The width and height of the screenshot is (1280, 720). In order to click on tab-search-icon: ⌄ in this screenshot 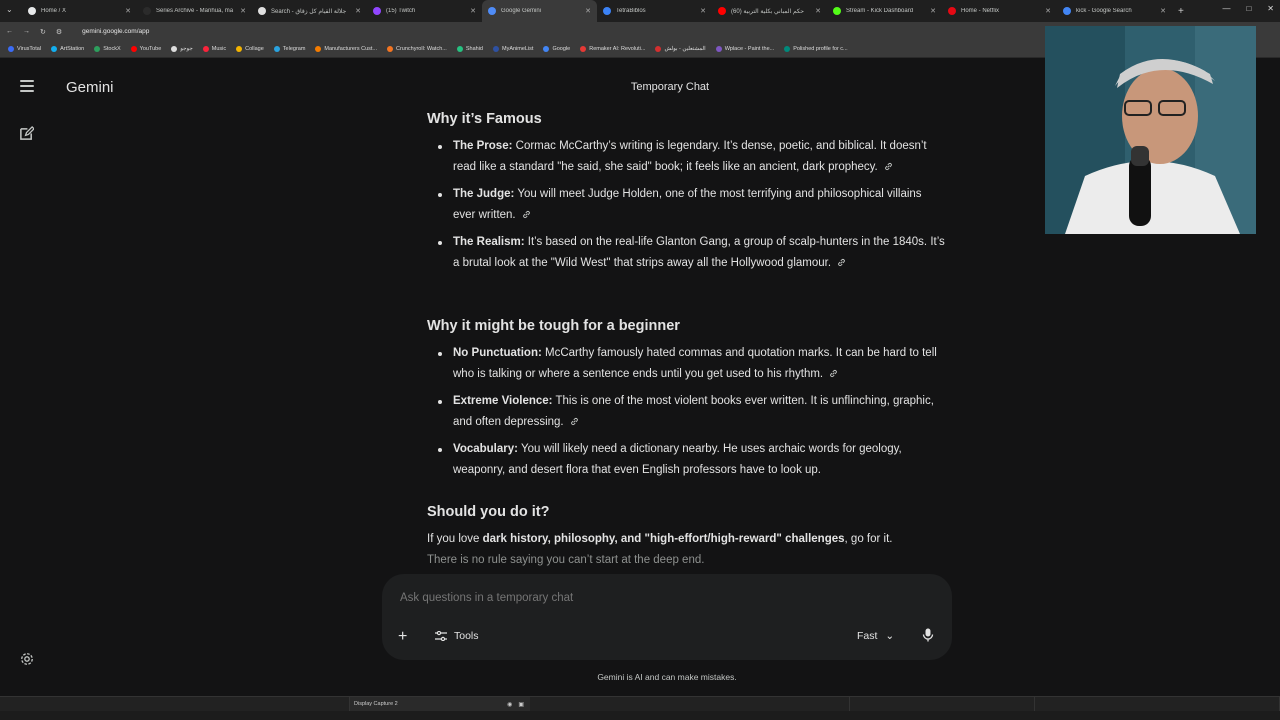, I will do `click(9, 9)`.